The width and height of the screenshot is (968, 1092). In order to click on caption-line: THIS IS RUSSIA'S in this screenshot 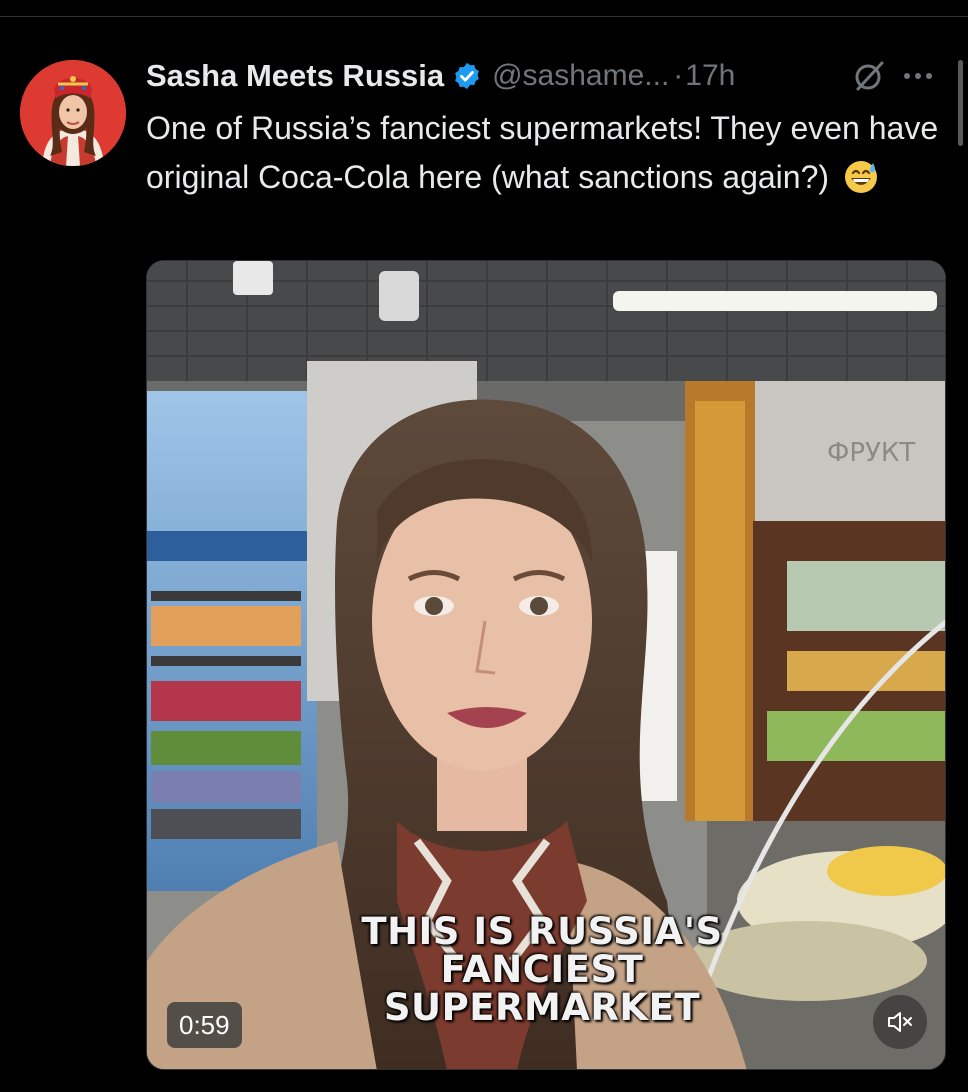, I will do `click(542, 931)`.